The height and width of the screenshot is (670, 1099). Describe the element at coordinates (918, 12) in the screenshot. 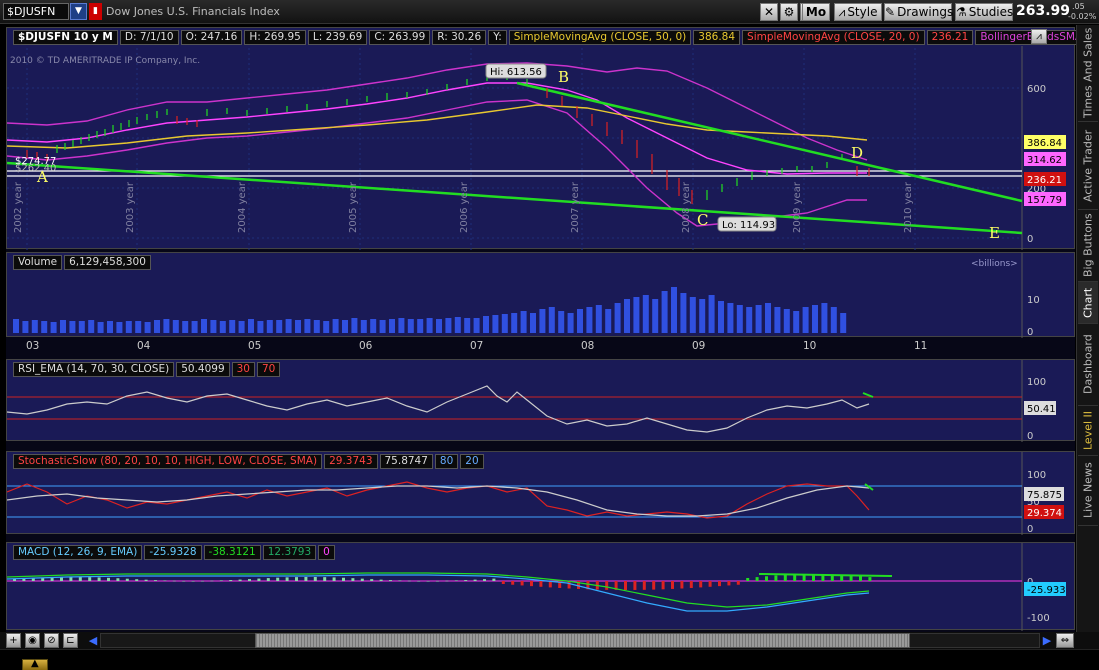

I see `drawings-button: ✎ Drawings` at that location.